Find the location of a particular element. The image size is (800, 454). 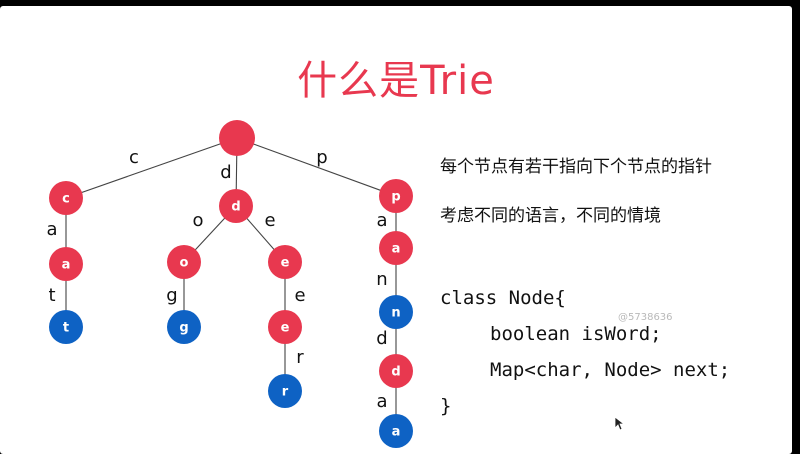

trie-node-do: o is located at coordinates (184, 262).